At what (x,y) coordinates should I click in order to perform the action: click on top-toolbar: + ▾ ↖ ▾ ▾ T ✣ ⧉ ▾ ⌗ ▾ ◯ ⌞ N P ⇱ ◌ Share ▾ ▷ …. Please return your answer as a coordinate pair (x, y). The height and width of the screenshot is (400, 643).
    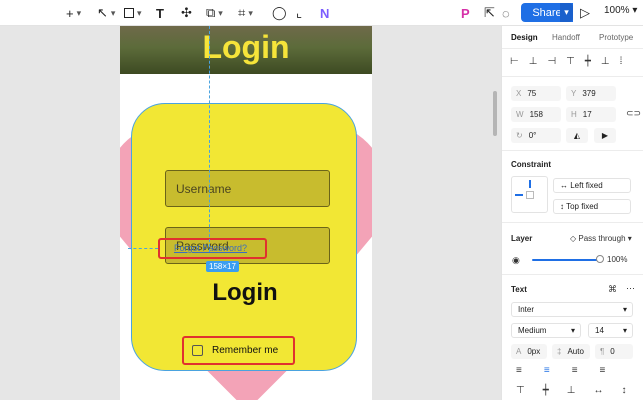
    Looking at the image, I should click on (321, 13).